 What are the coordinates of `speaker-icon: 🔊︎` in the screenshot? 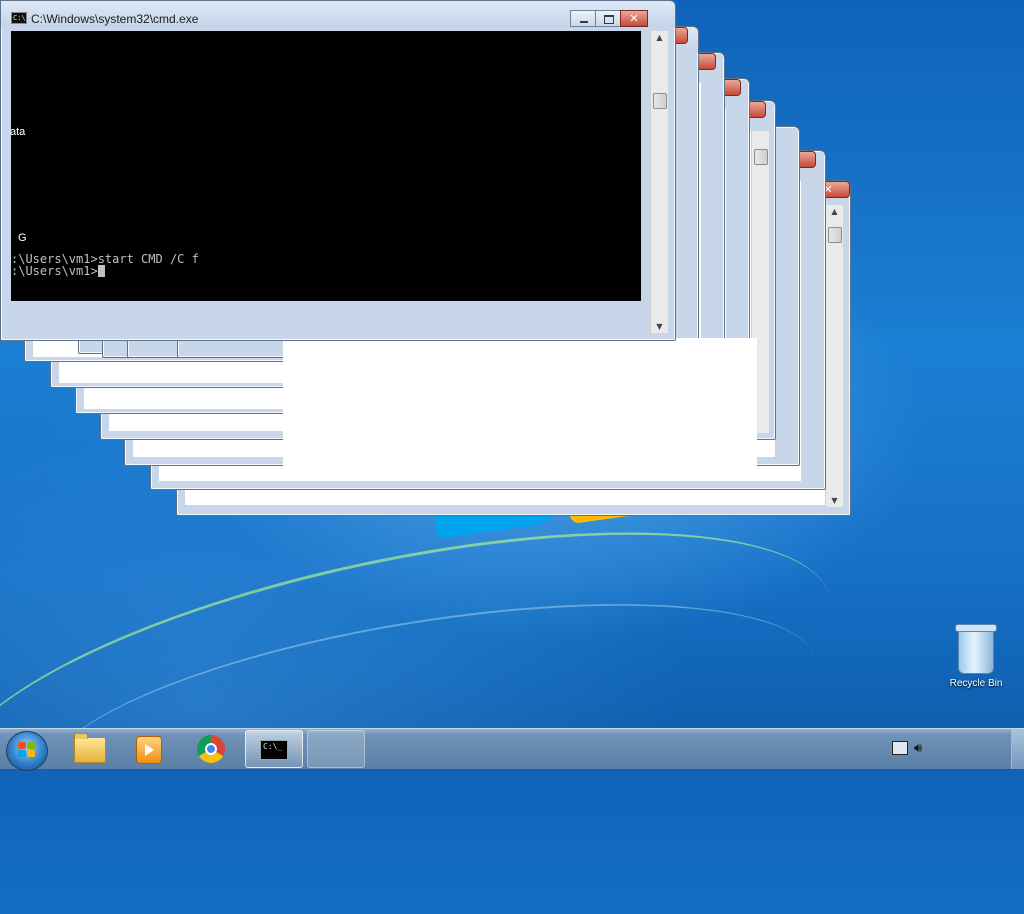 It's located at (918, 748).